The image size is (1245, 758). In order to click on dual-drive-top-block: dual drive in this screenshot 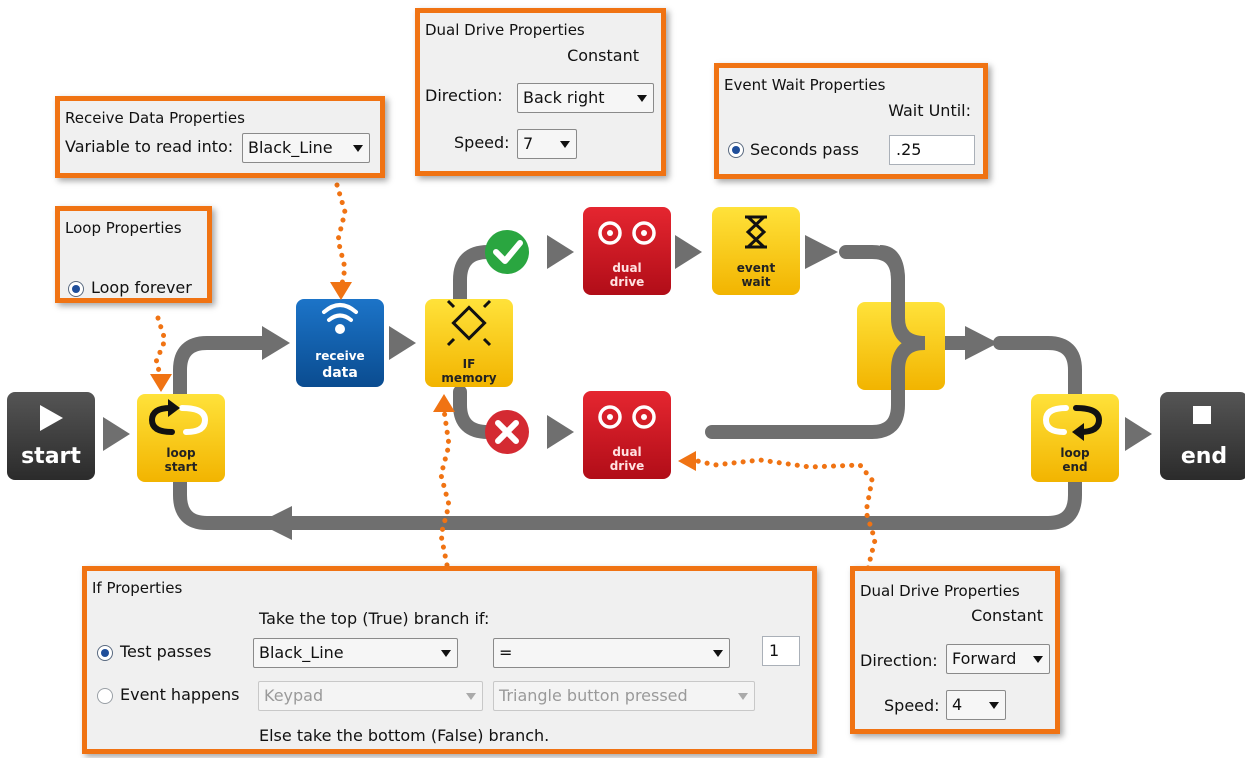, I will do `click(627, 251)`.